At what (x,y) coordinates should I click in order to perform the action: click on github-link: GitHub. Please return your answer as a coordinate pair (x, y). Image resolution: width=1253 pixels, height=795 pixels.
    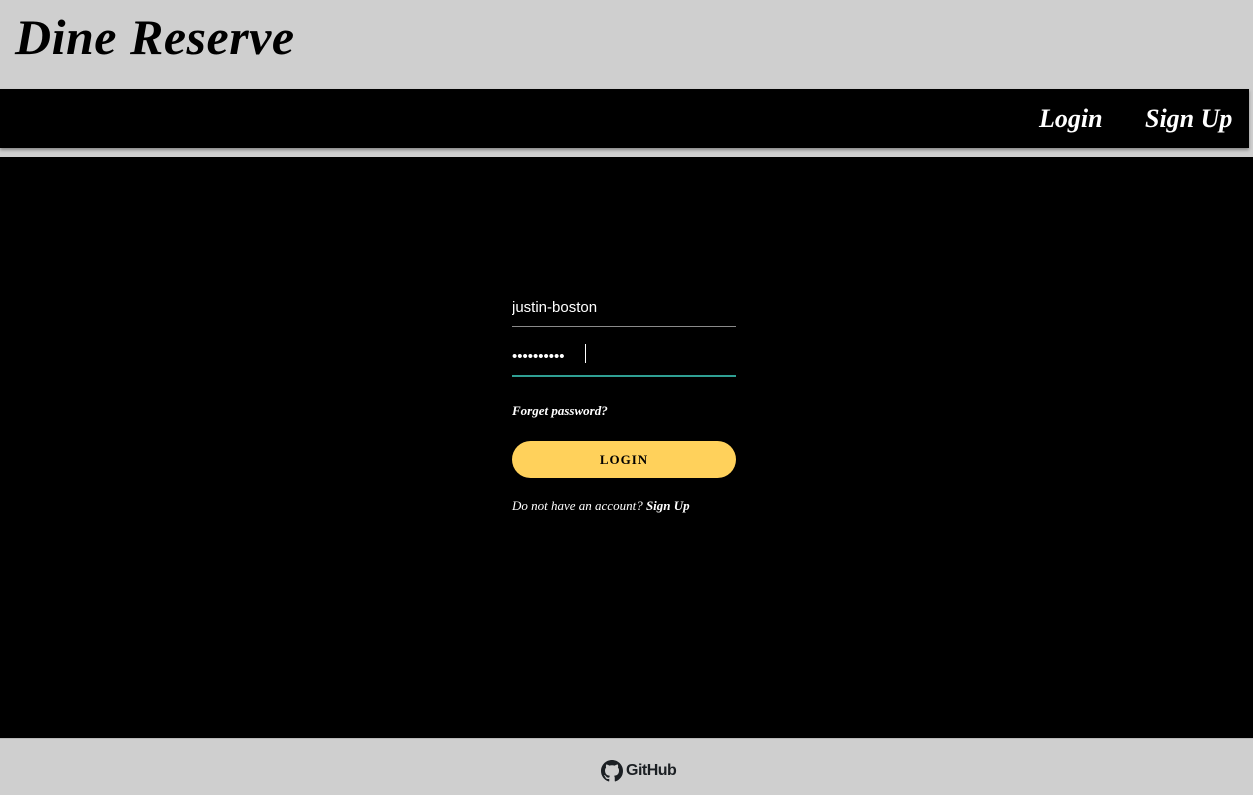
    Looking at the image, I should click on (639, 771).